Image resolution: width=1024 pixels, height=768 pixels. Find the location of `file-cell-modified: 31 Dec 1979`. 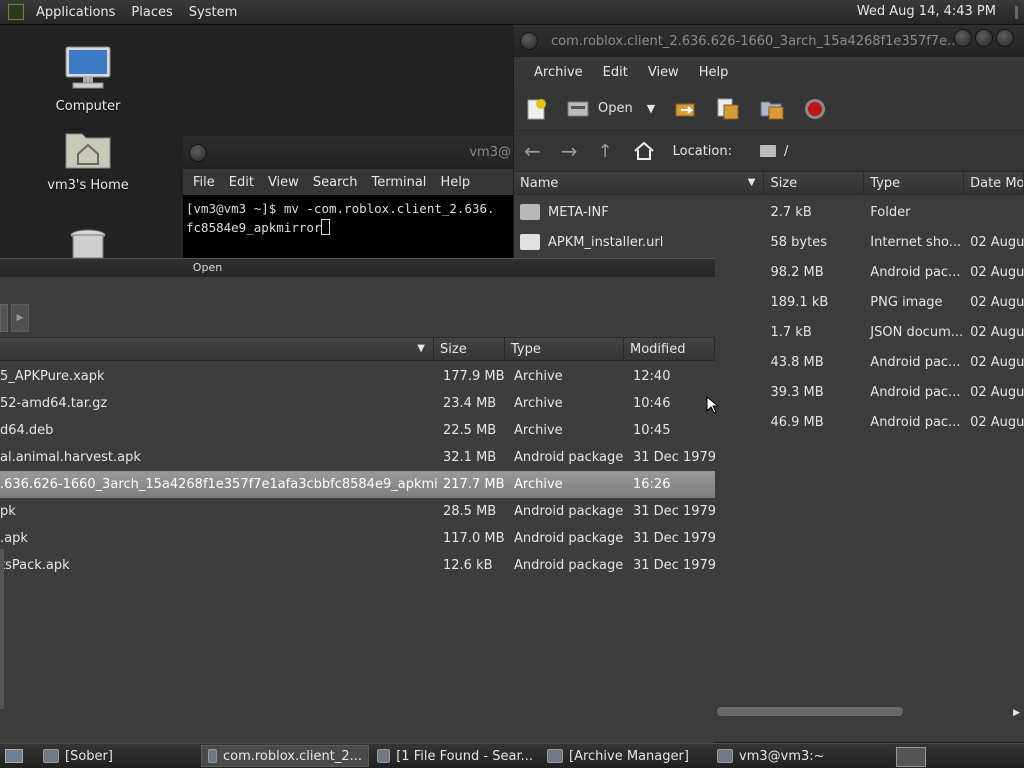

file-cell-modified: 31 Dec 1979 is located at coordinates (674, 538).